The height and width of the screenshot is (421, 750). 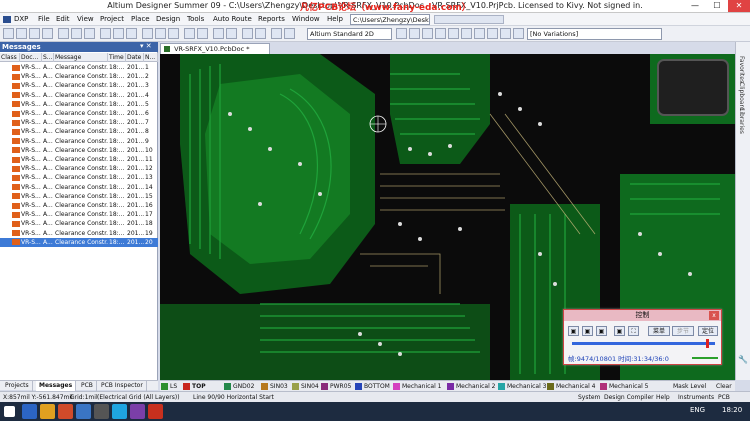 I want to click on explorer-icon, so click(x=47, y=411).